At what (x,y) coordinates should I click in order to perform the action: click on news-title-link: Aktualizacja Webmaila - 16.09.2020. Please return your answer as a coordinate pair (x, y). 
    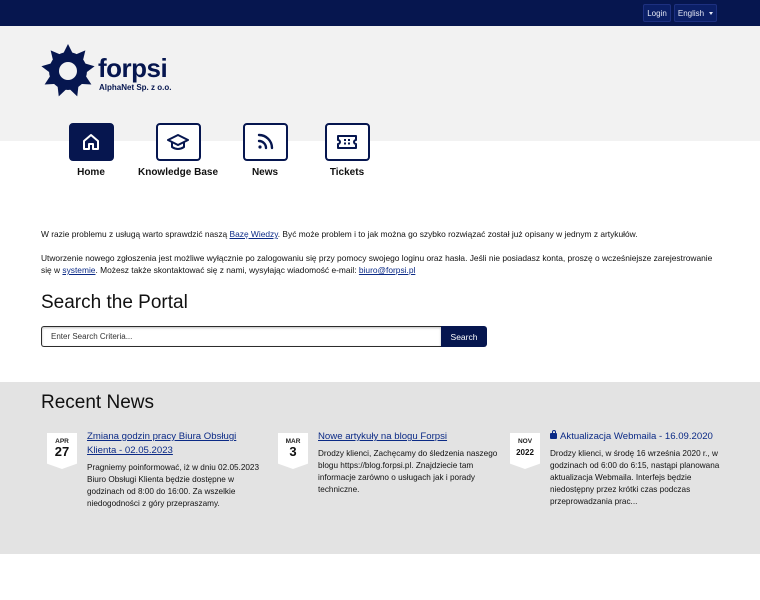
    Looking at the image, I should click on (636, 436).